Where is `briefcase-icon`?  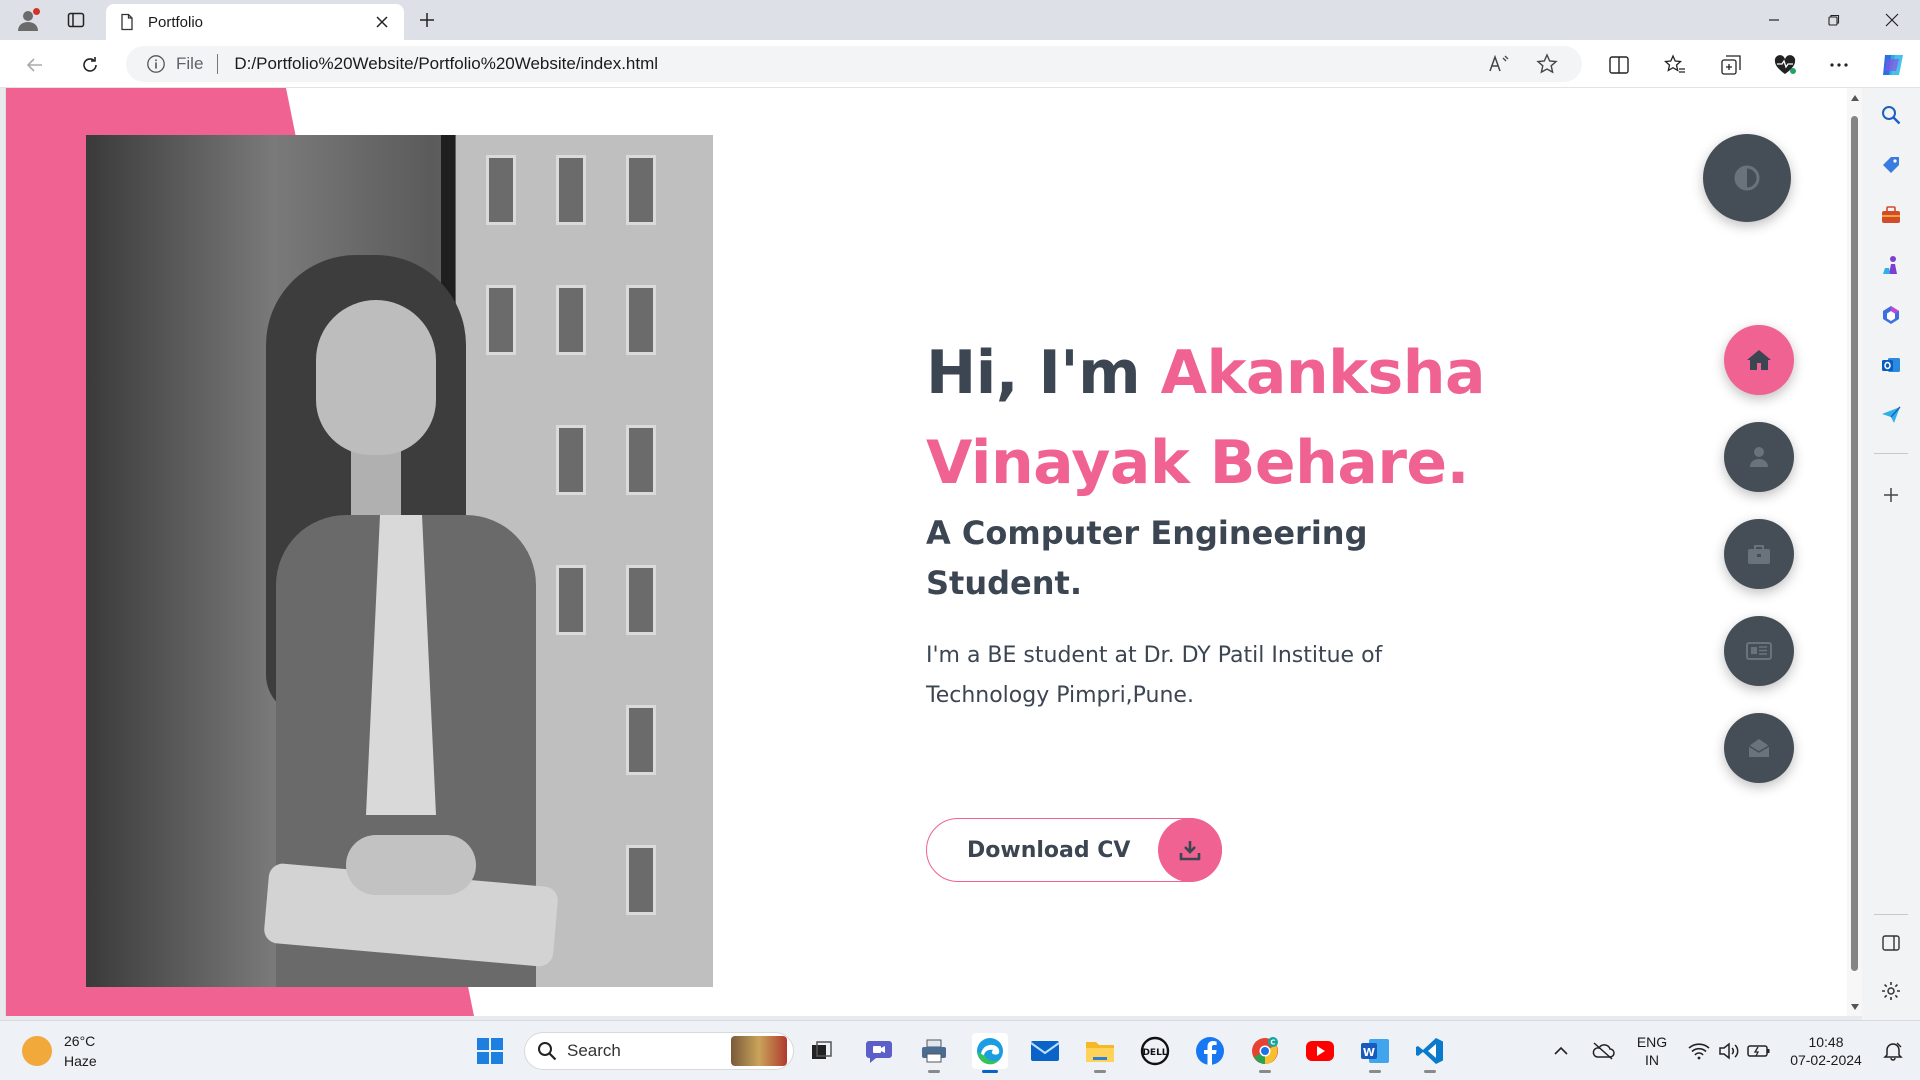
briefcase-icon is located at coordinates (1759, 554).